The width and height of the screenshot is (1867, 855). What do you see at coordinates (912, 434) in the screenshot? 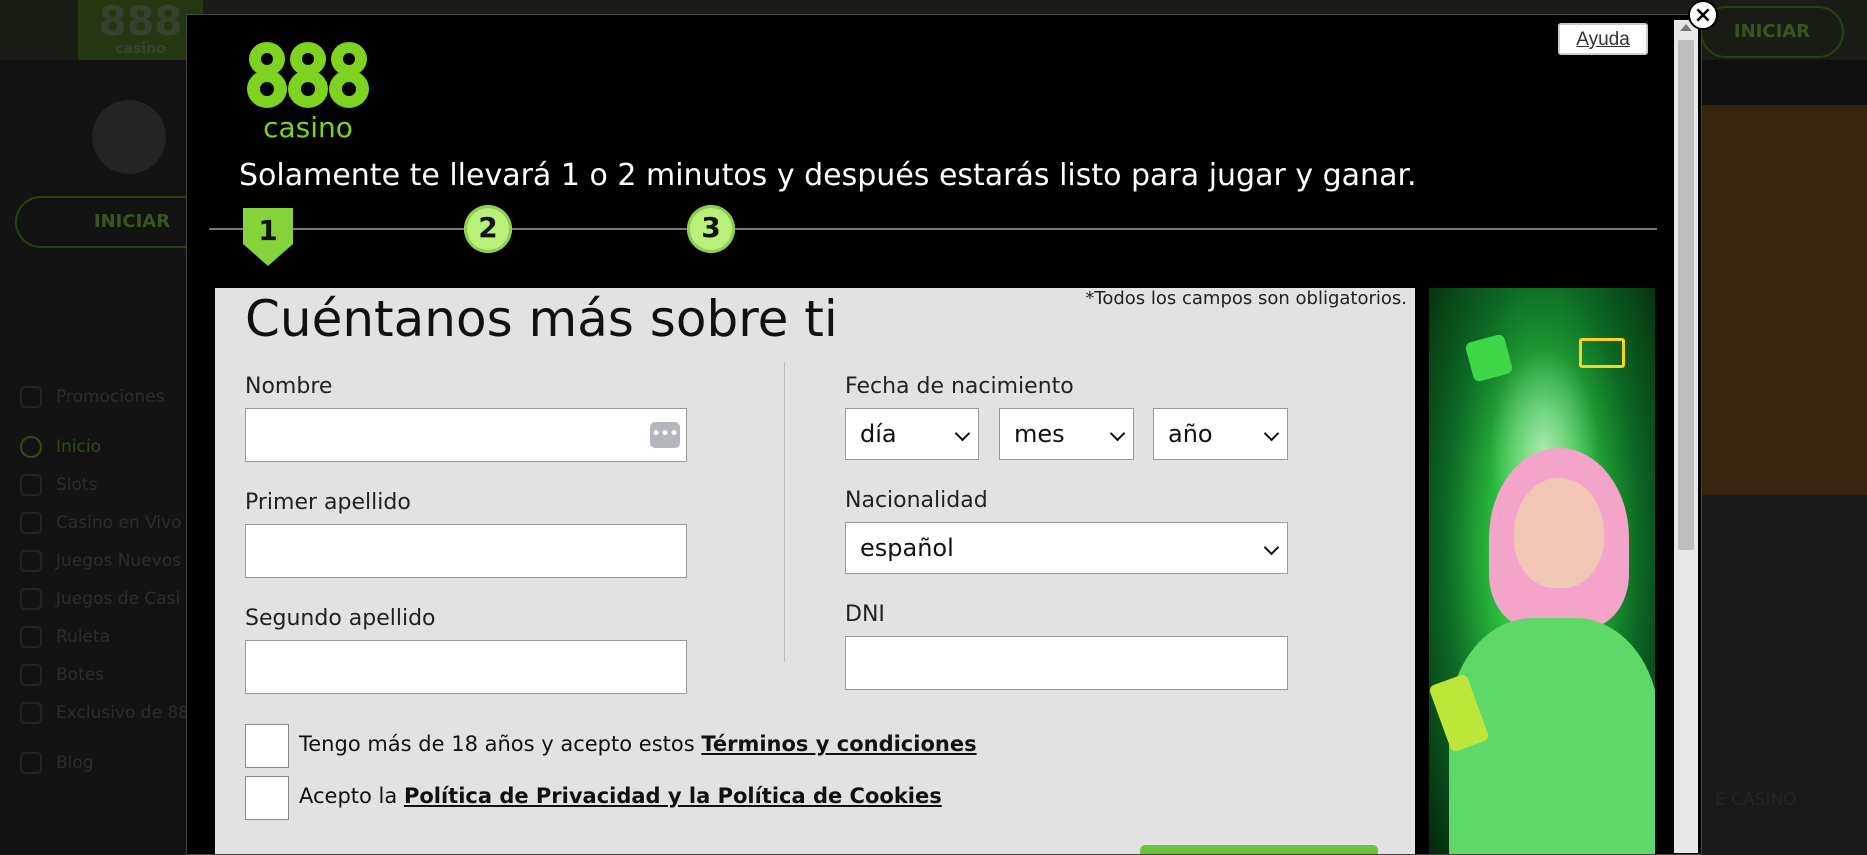
I see `birth-day-select: día` at bounding box center [912, 434].